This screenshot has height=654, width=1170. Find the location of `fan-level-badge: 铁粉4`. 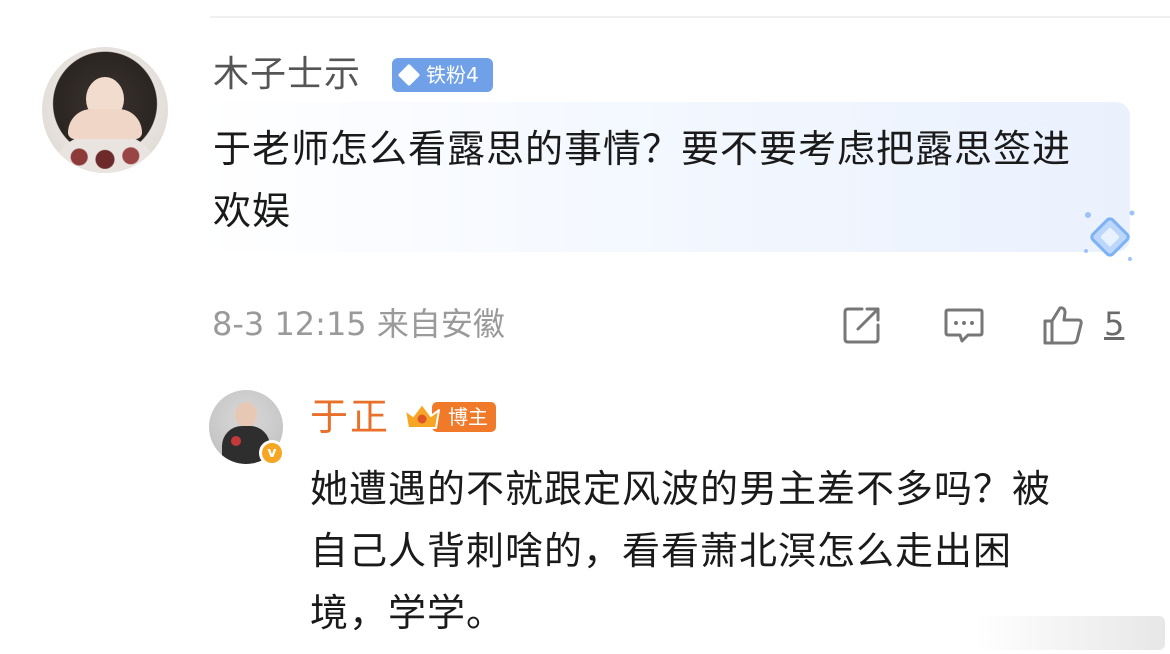

fan-level-badge: 铁粉4 is located at coordinates (442, 75).